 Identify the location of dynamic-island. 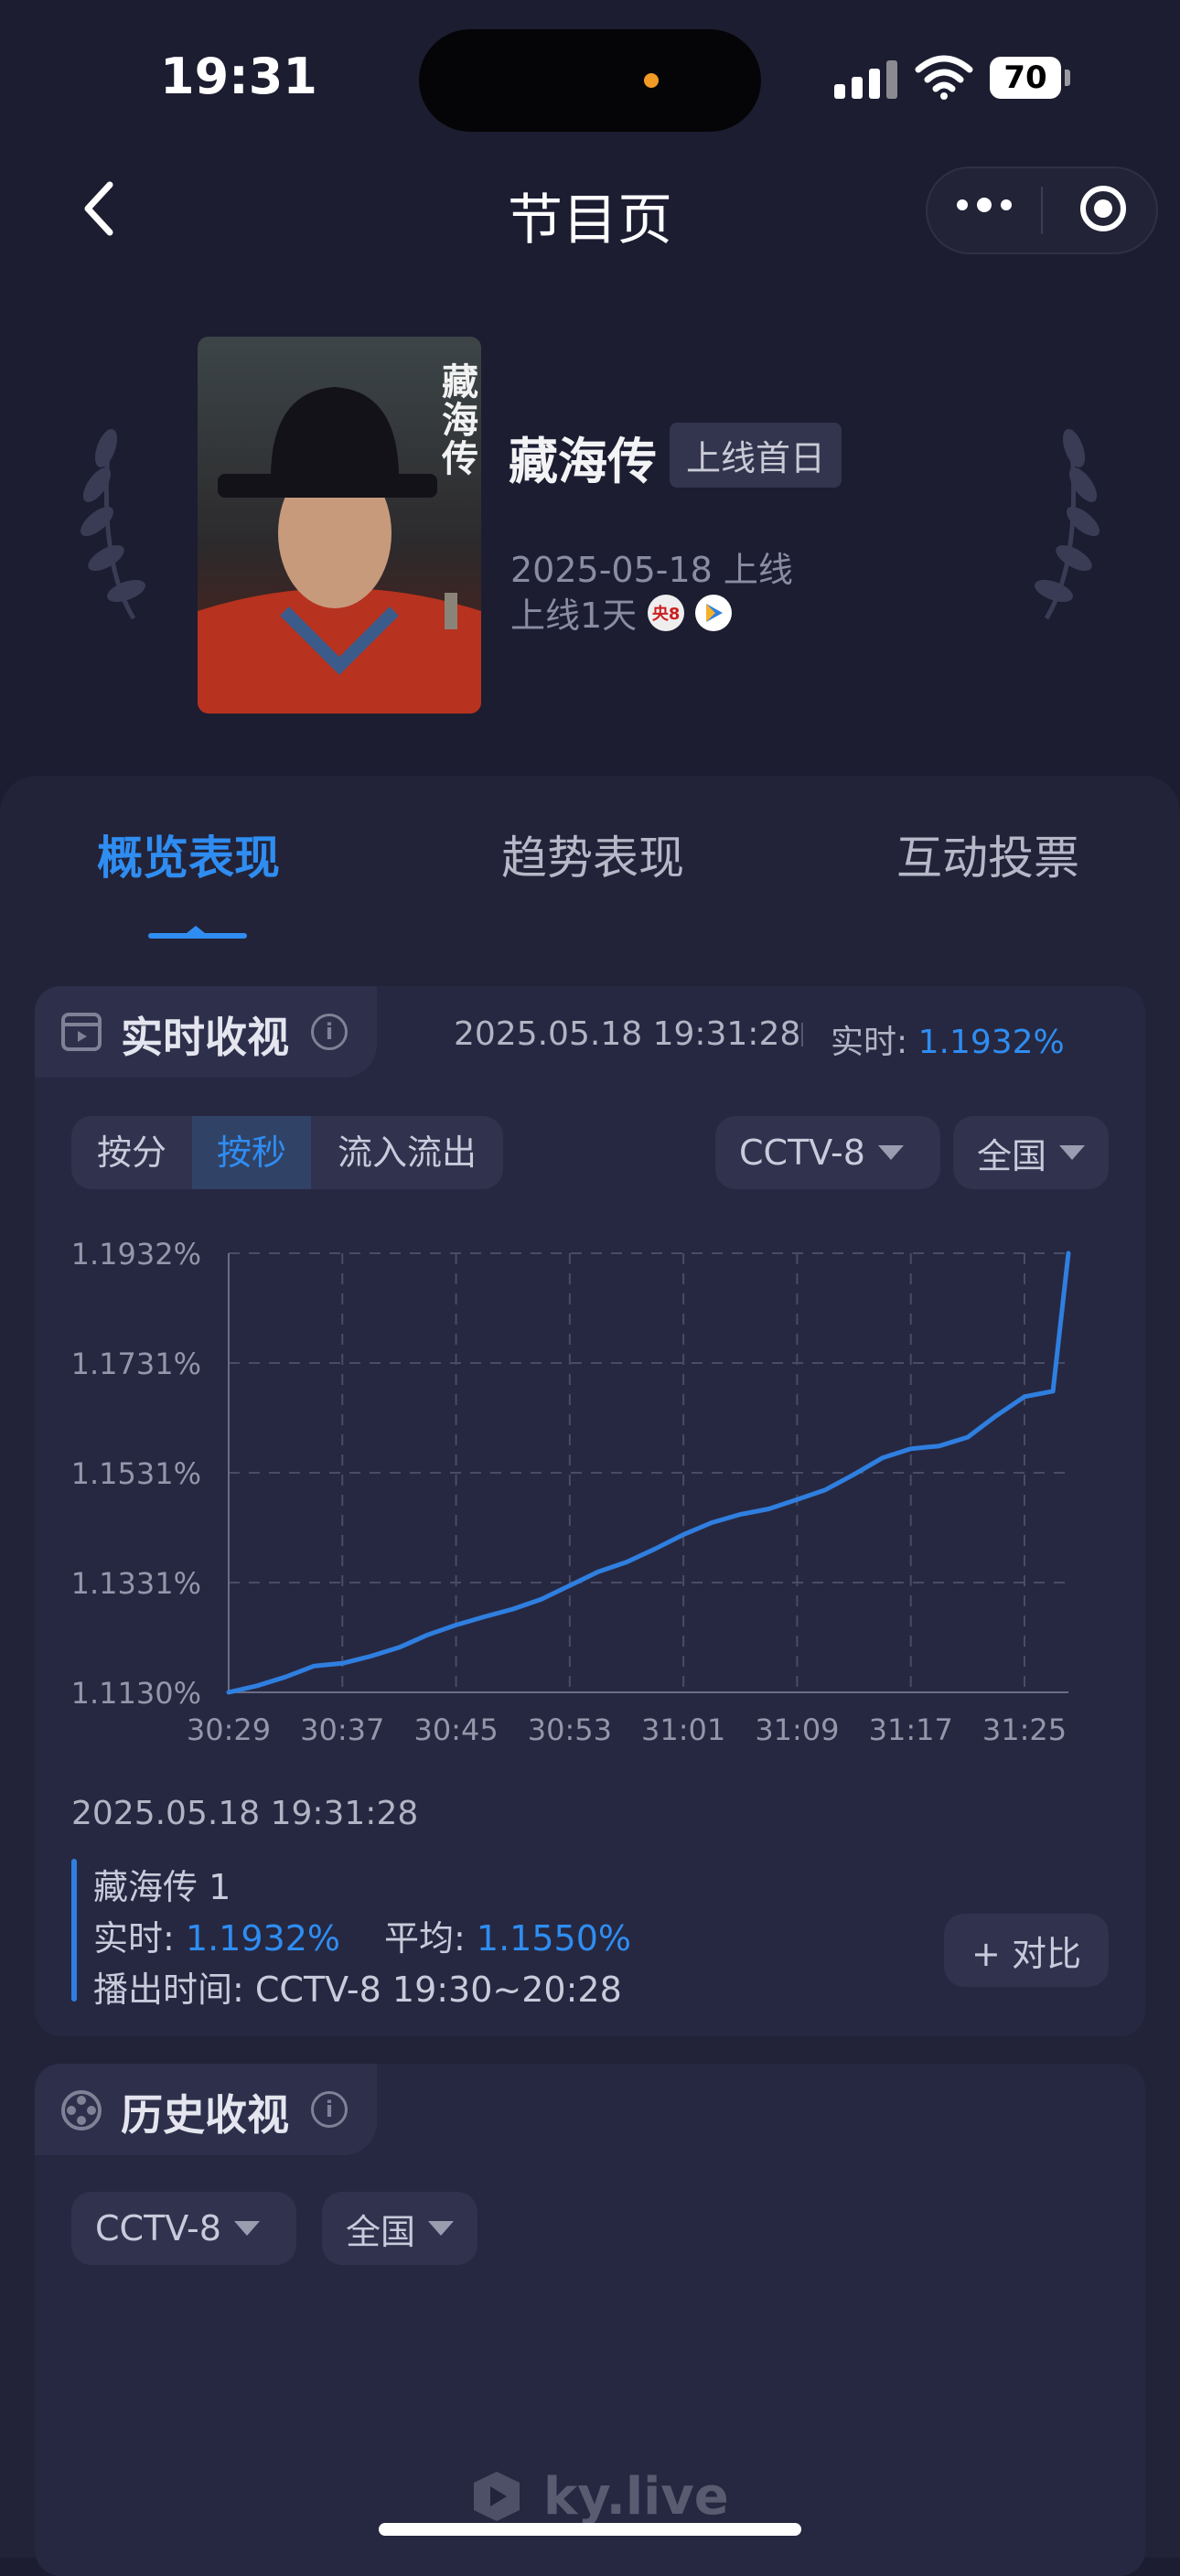
(590, 80).